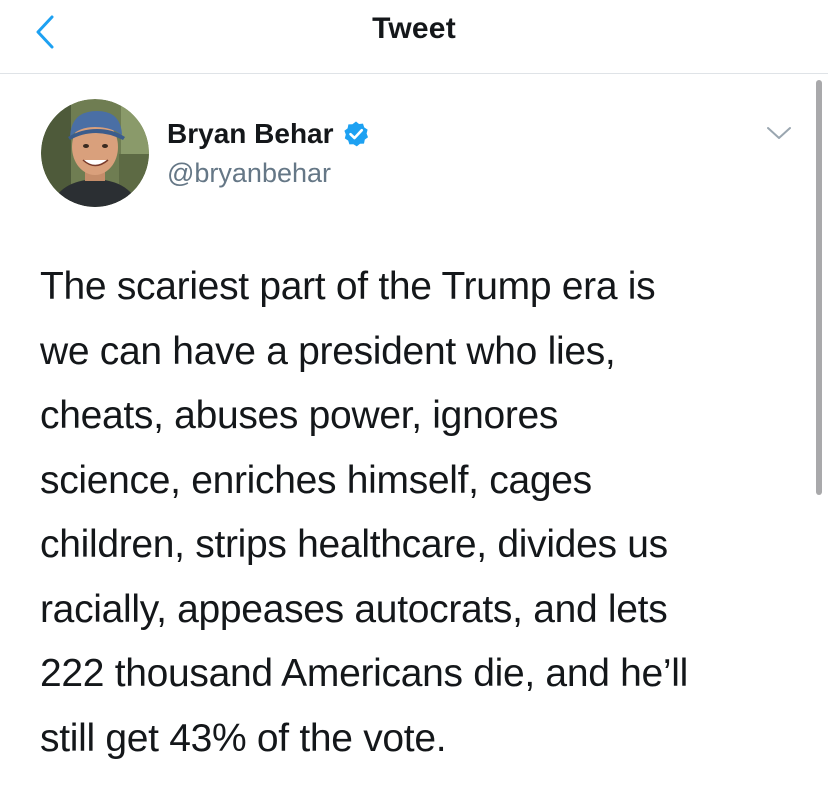  I want to click on display-name: Bryan Behar, so click(250, 134).